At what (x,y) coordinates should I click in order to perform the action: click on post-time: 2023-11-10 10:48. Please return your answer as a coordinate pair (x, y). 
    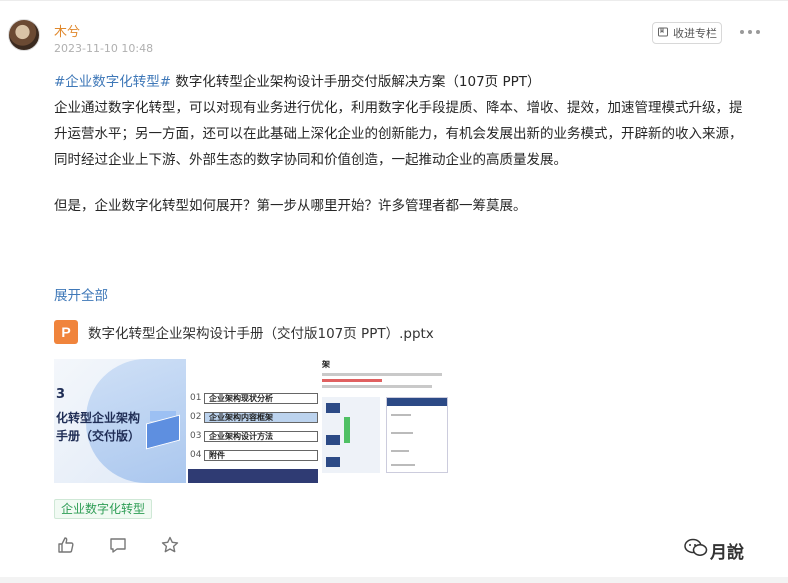
    Looking at the image, I should click on (104, 48).